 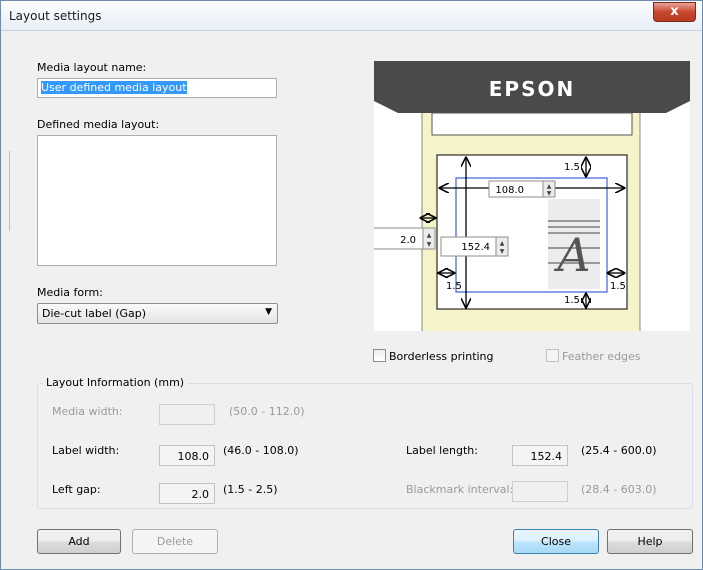 I want to click on title-bar: Layout settings x, so click(x=351, y=16).